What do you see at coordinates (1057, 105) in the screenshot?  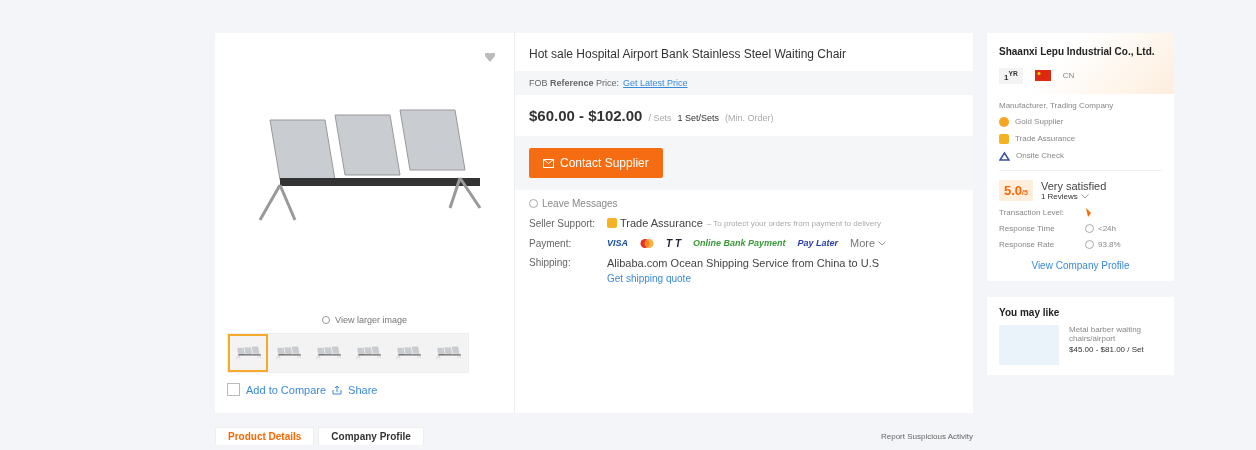 I see `business-type: Manufacturer, Trading Company` at bounding box center [1057, 105].